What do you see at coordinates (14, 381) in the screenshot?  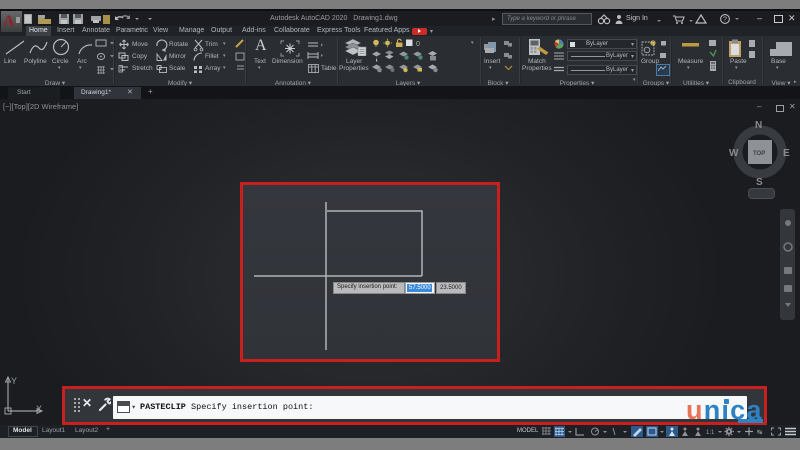 I see `svg-text: Y` at bounding box center [14, 381].